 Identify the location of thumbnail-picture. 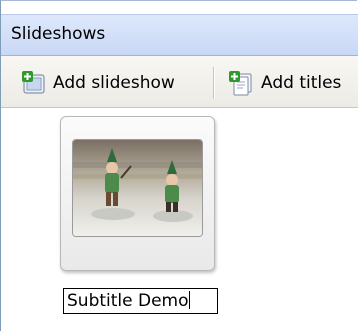
(137, 188).